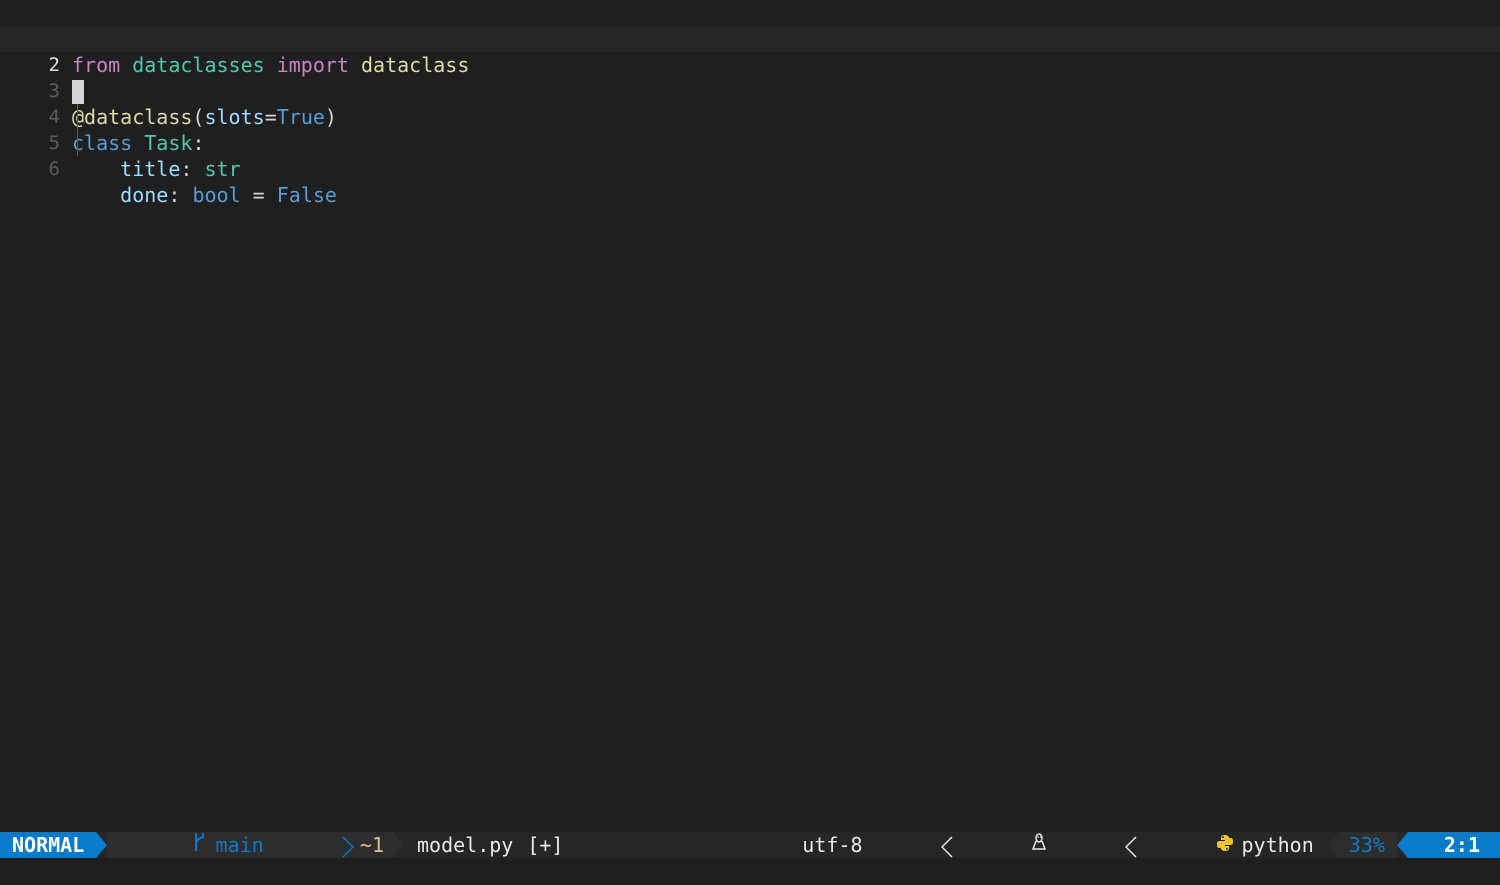 This screenshot has width=1500, height=885. What do you see at coordinates (258, 195) in the screenshot?
I see `equals: =` at bounding box center [258, 195].